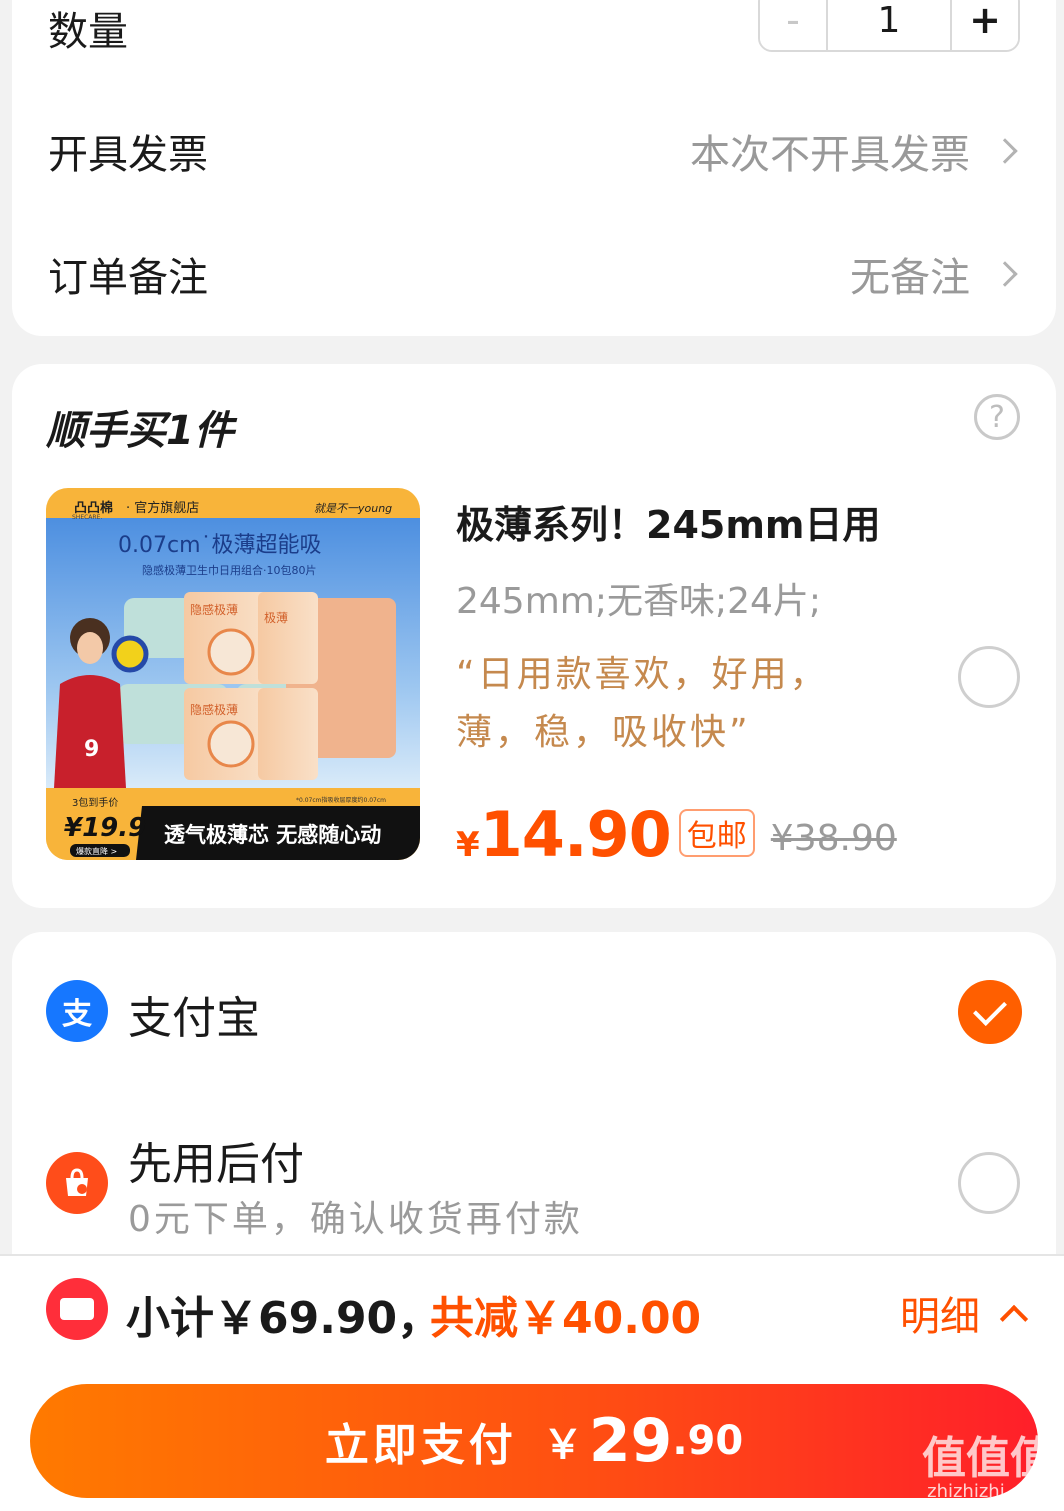 The width and height of the screenshot is (1064, 1511). I want to click on product-spec: 245mm;无香味;24片;, so click(639, 601).